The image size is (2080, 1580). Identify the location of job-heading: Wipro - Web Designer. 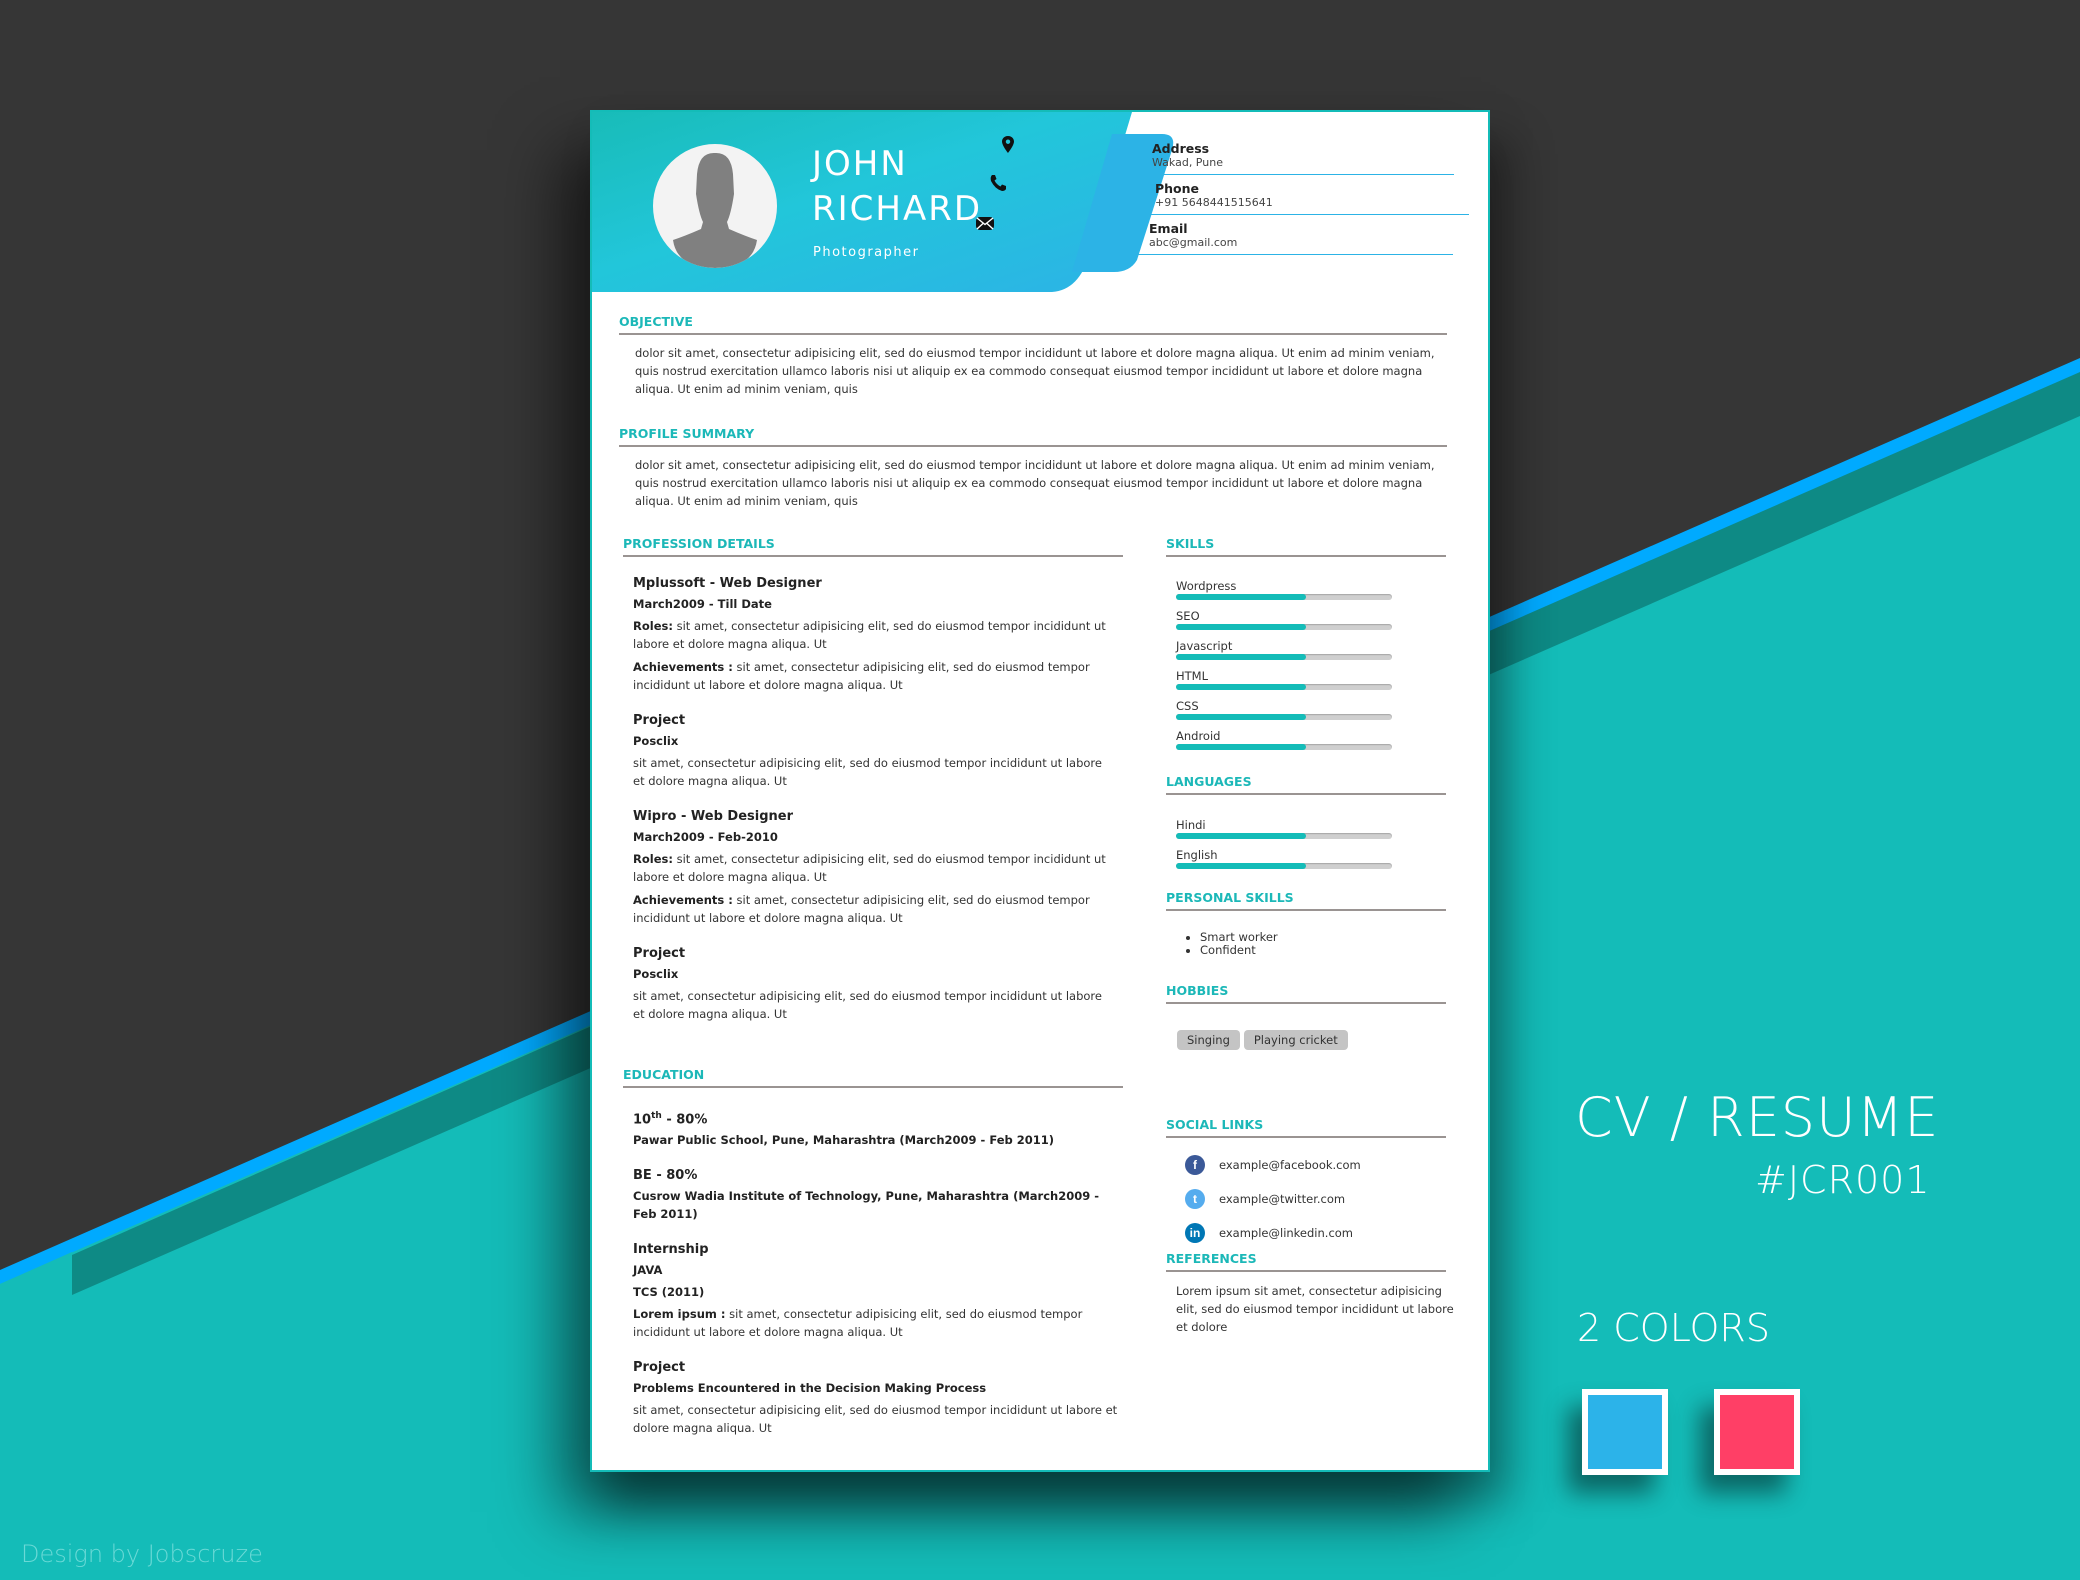
(713, 816).